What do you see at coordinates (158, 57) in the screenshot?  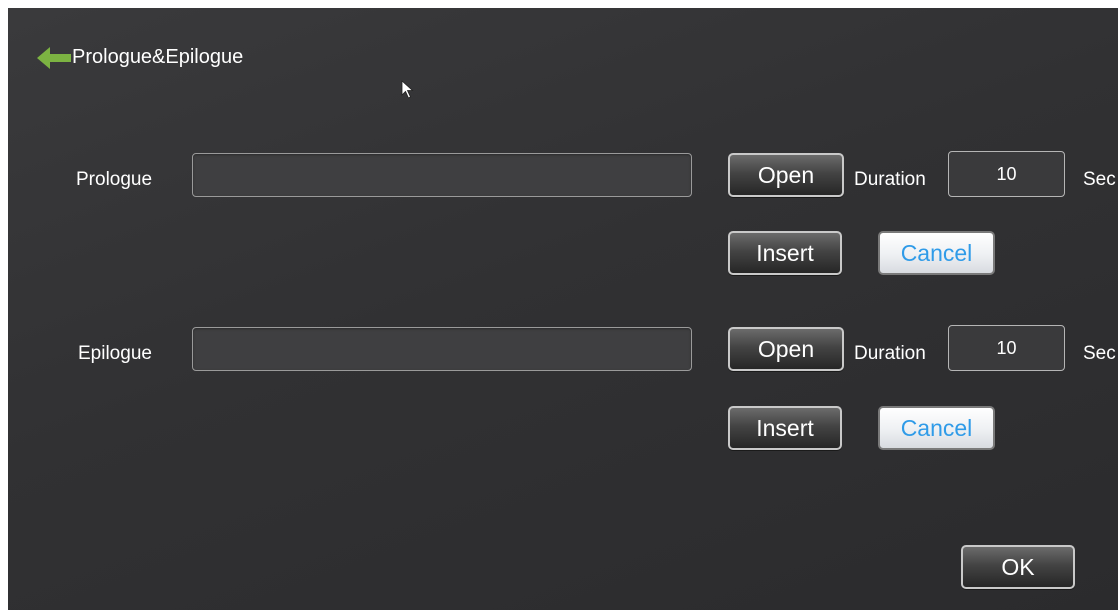 I see `page-title: Prologue&Epilogue` at bounding box center [158, 57].